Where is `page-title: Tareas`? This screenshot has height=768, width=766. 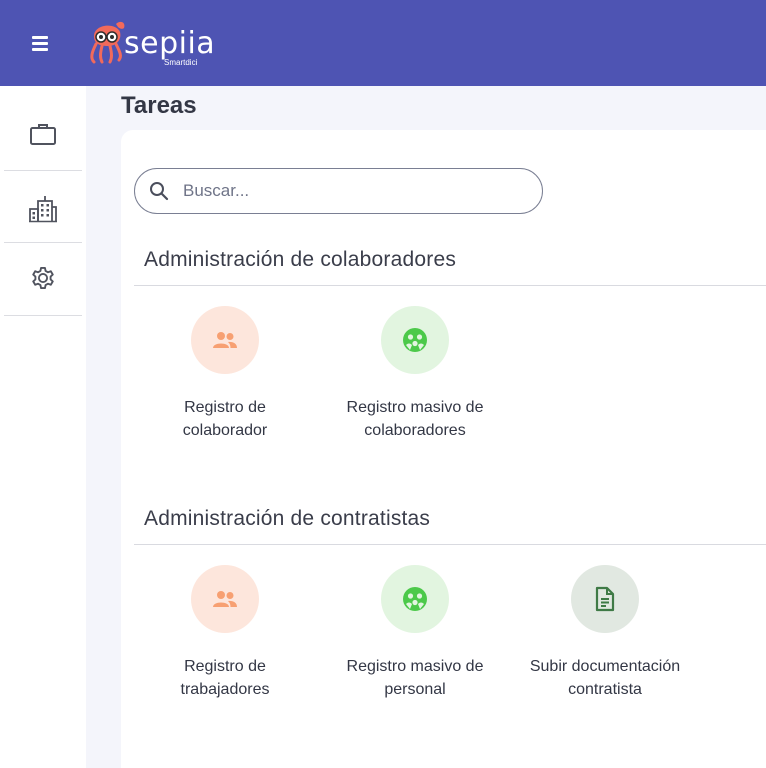
page-title: Tareas is located at coordinates (159, 105).